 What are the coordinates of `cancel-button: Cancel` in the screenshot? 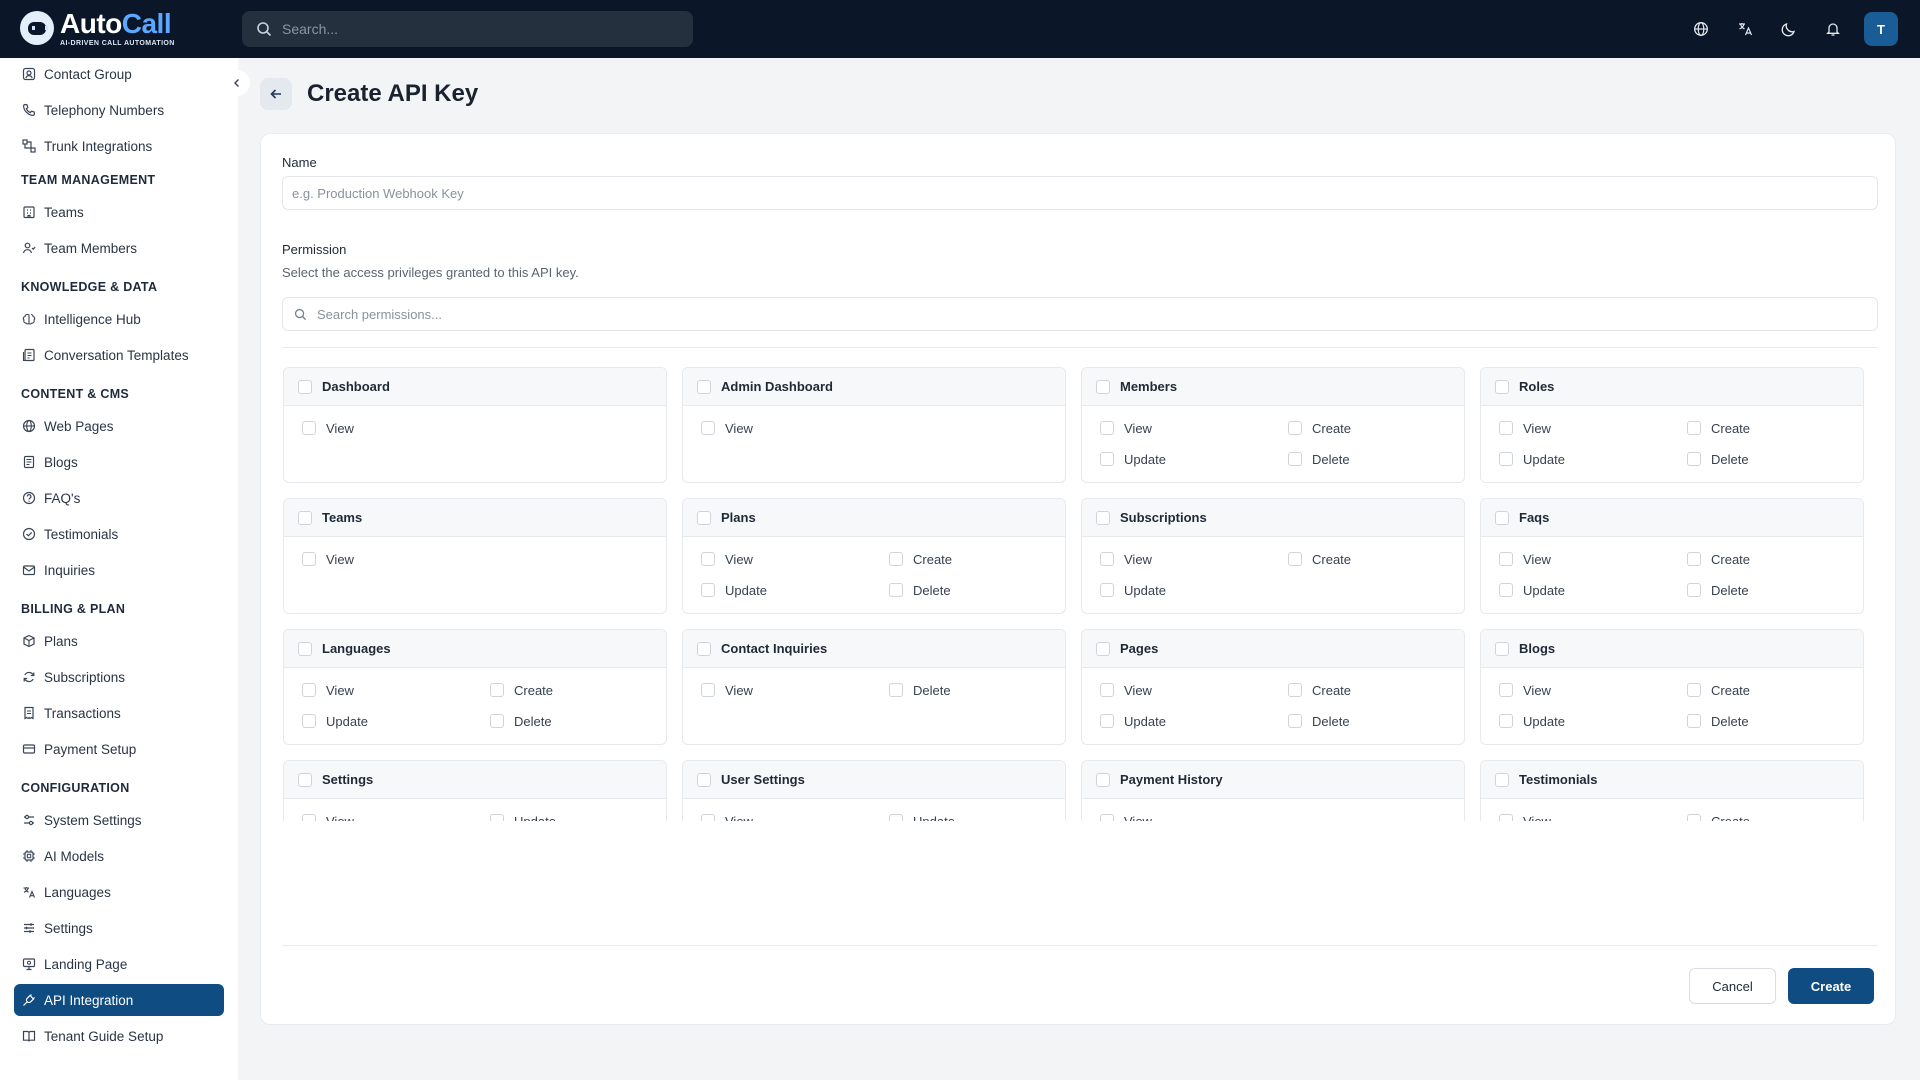 It's located at (1732, 986).